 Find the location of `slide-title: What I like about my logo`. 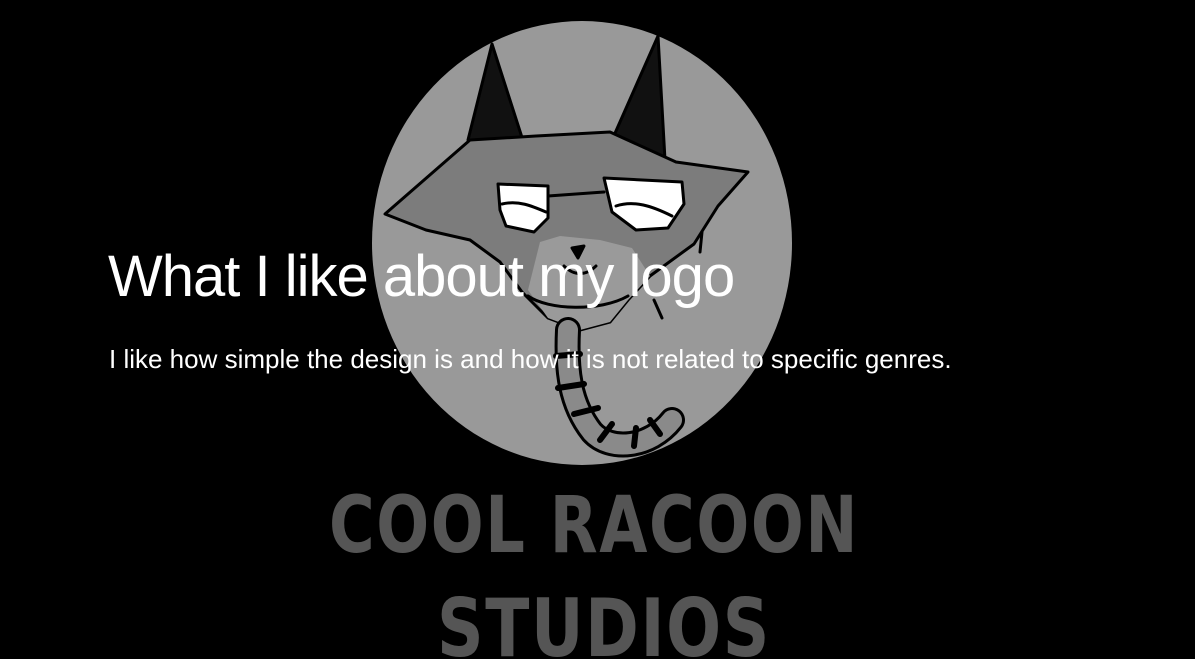

slide-title: What I like about my logo is located at coordinates (421, 276).